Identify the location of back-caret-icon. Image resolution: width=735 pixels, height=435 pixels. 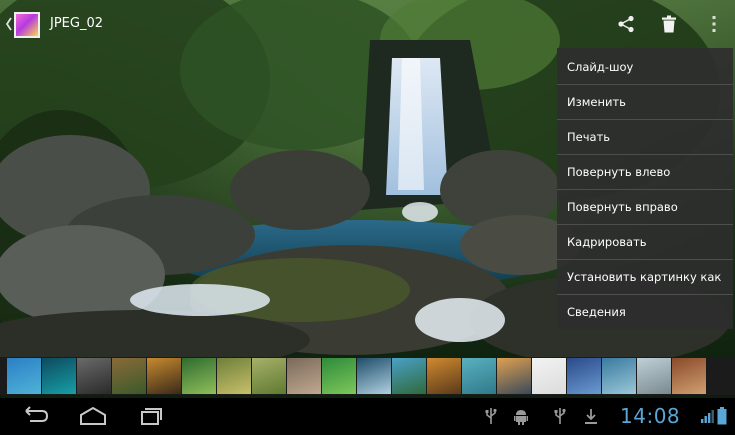
(9, 24).